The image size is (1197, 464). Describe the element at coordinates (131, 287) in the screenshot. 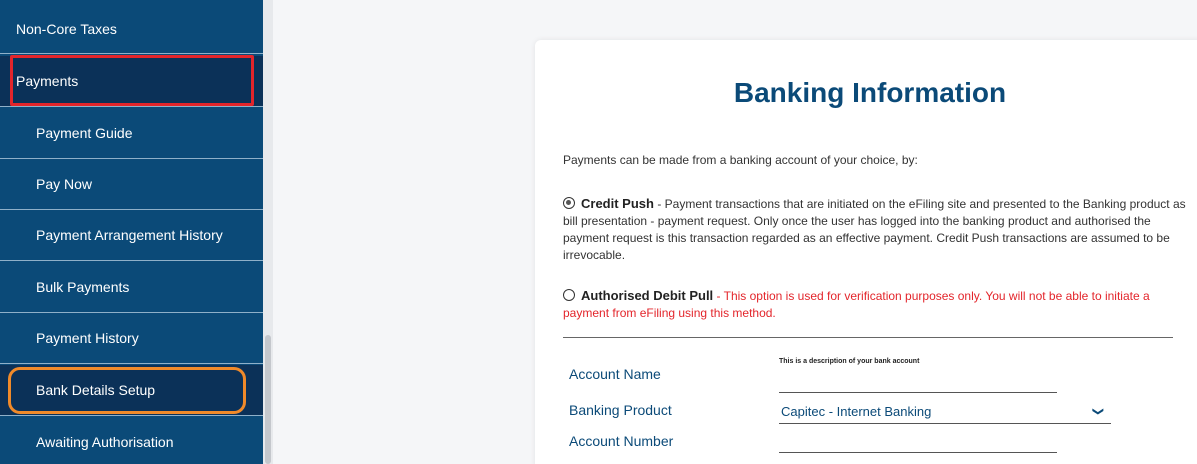

I see `sidebar-item-bulk-payments: Bulk Payments` at that location.